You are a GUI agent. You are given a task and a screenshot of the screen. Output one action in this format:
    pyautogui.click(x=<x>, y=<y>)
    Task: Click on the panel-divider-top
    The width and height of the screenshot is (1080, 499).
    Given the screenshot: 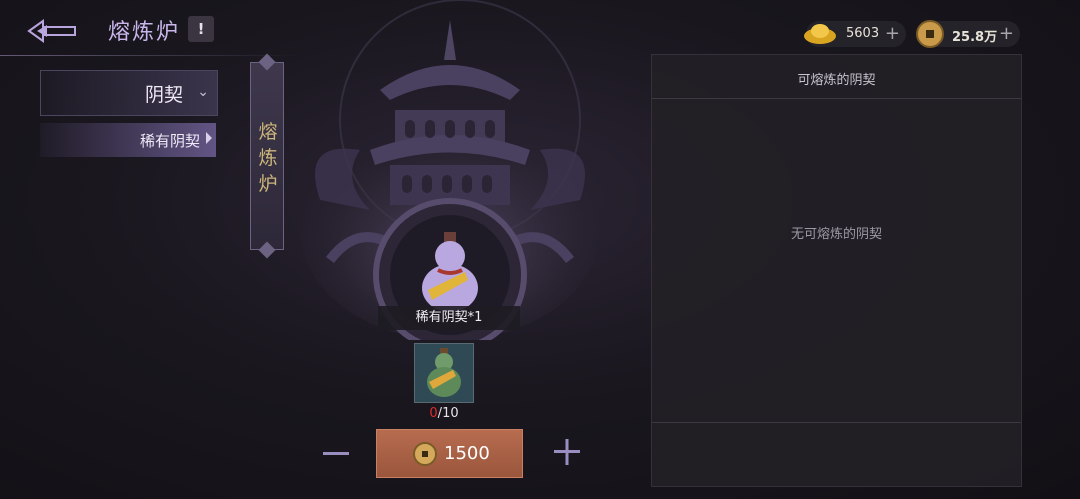 What is the action you would take?
    pyautogui.click(x=836, y=98)
    